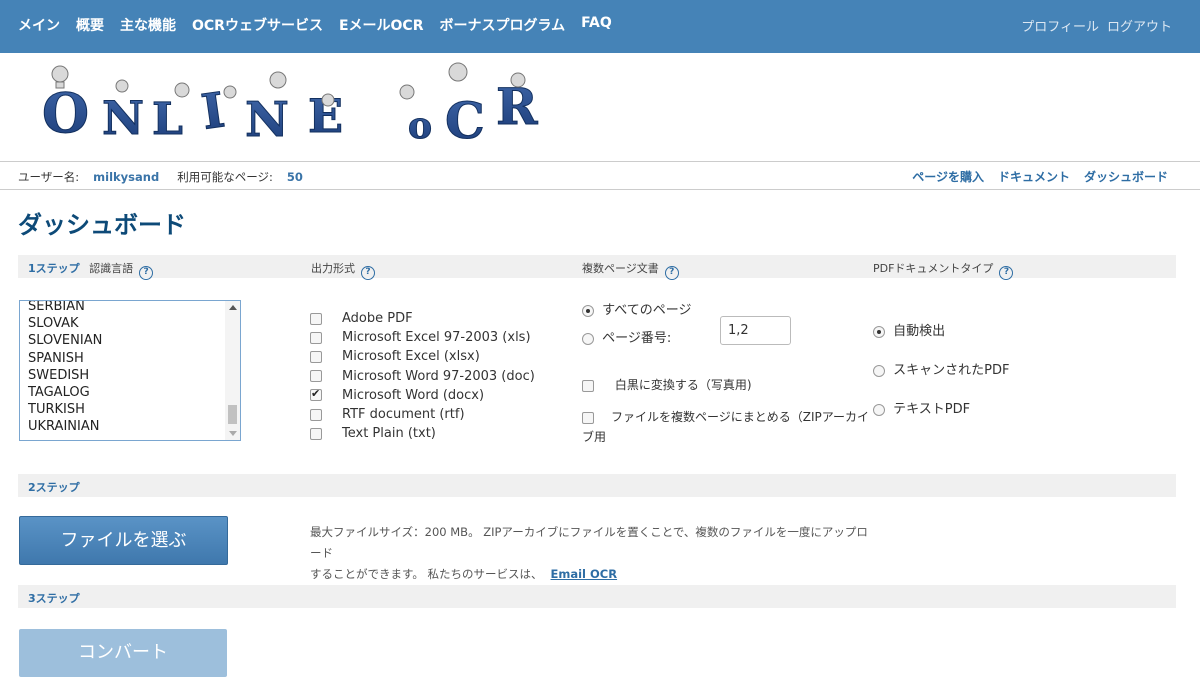  Describe the element at coordinates (584, 574) in the screenshot. I see `email-ocr-link: Email OCR` at that location.